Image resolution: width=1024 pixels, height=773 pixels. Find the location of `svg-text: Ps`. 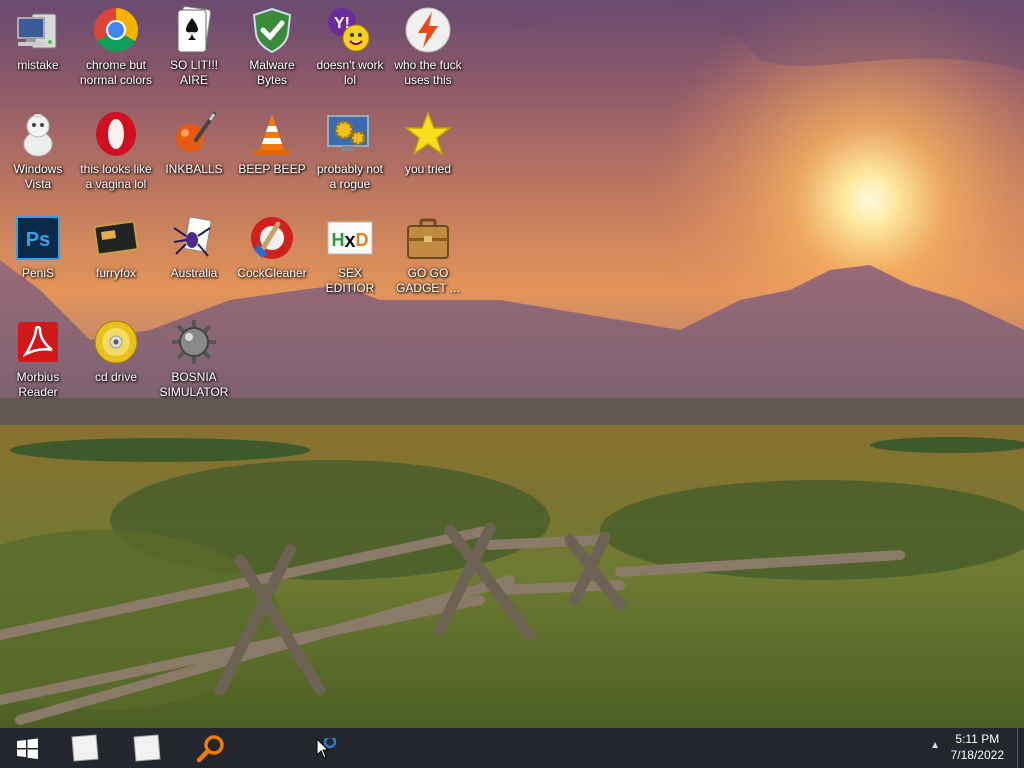

svg-text: Ps is located at coordinates (38, 240).